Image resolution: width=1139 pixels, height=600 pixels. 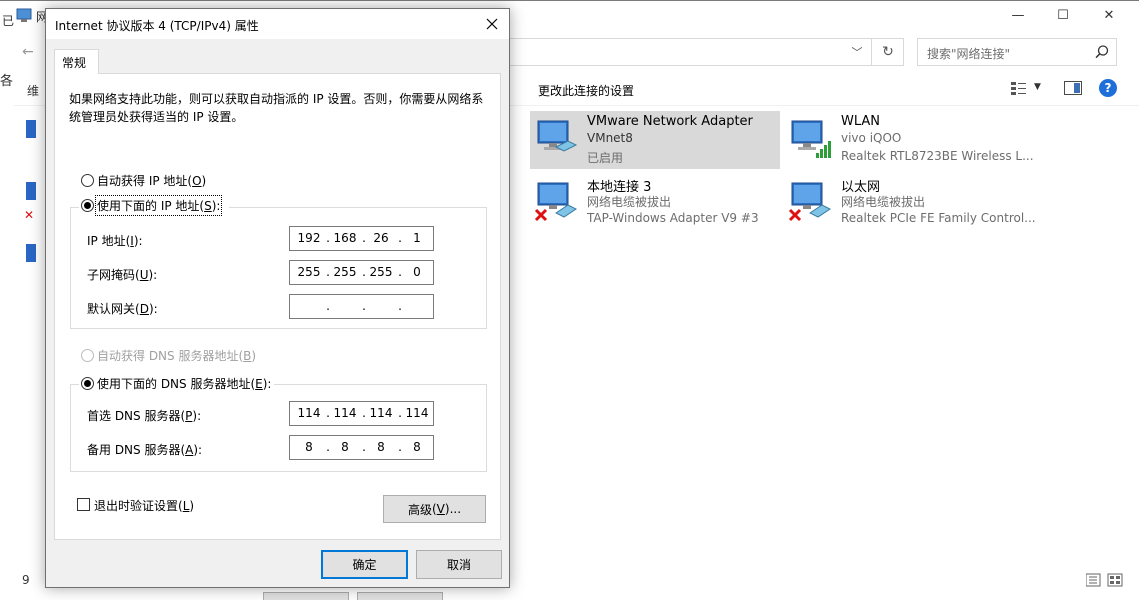 What do you see at coordinates (158, 205) in the screenshot?
I see `manual-ip-label: 使用下面的 IP 地址(S):` at bounding box center [158, 205].